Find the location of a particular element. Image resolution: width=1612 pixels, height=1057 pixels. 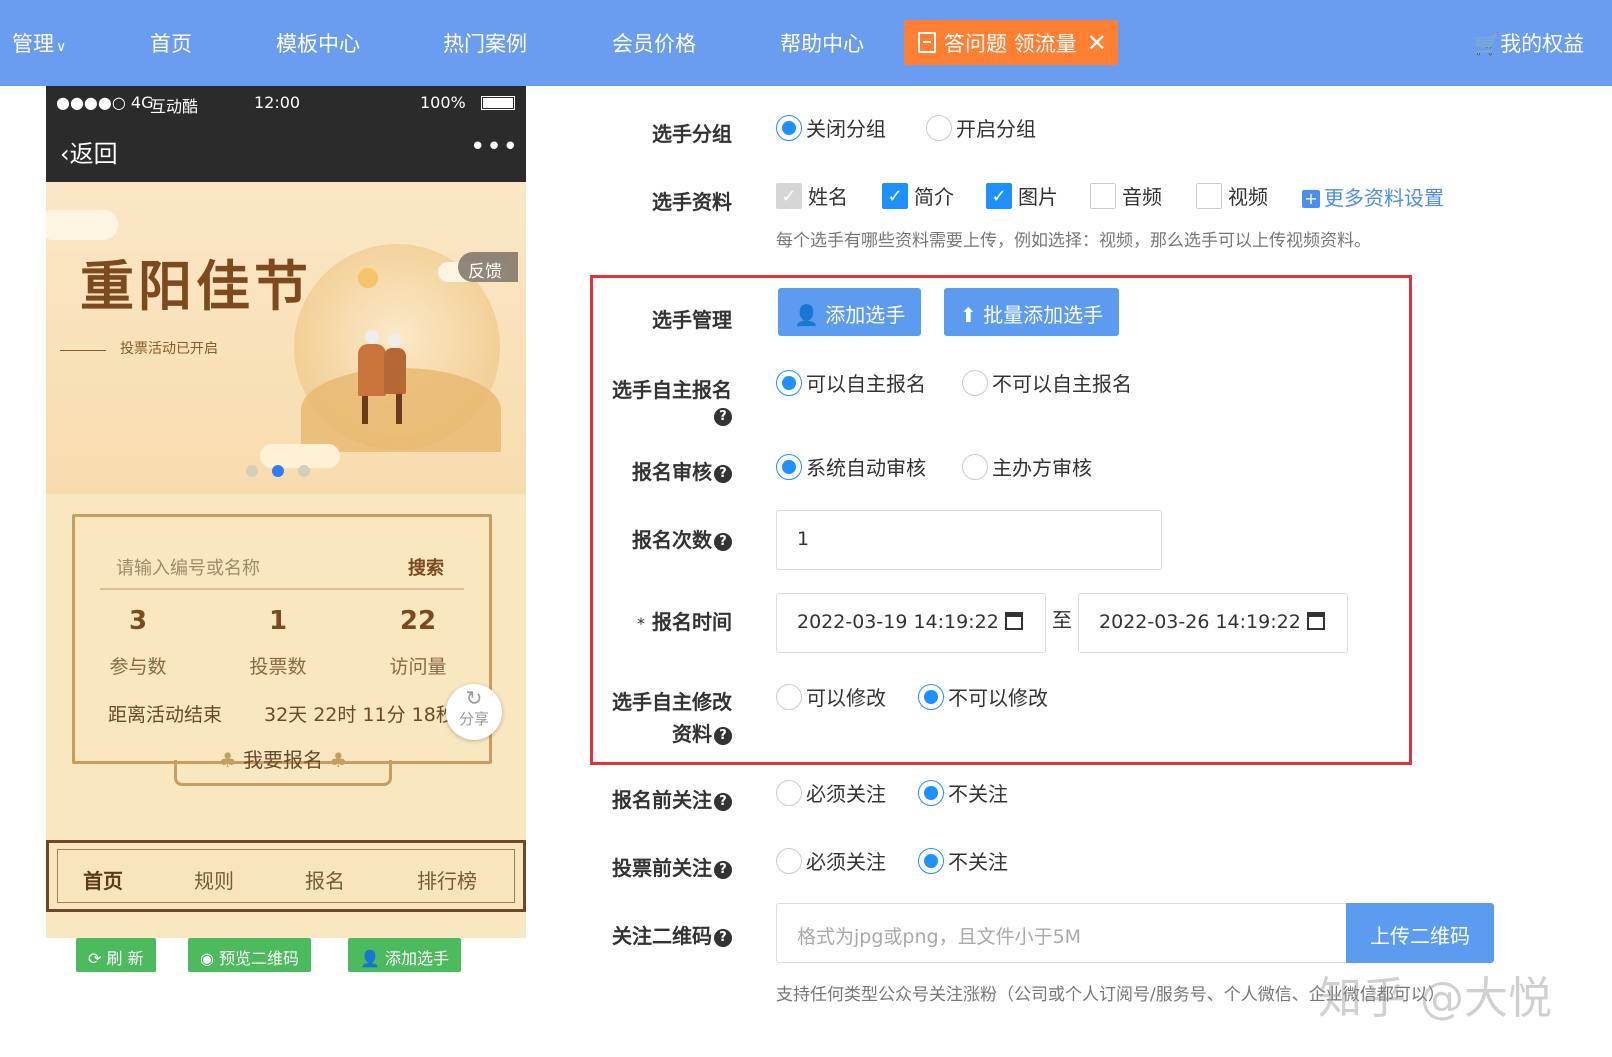

checkbox-intro: ✓ 简介 is located at coordinates (918, 195).